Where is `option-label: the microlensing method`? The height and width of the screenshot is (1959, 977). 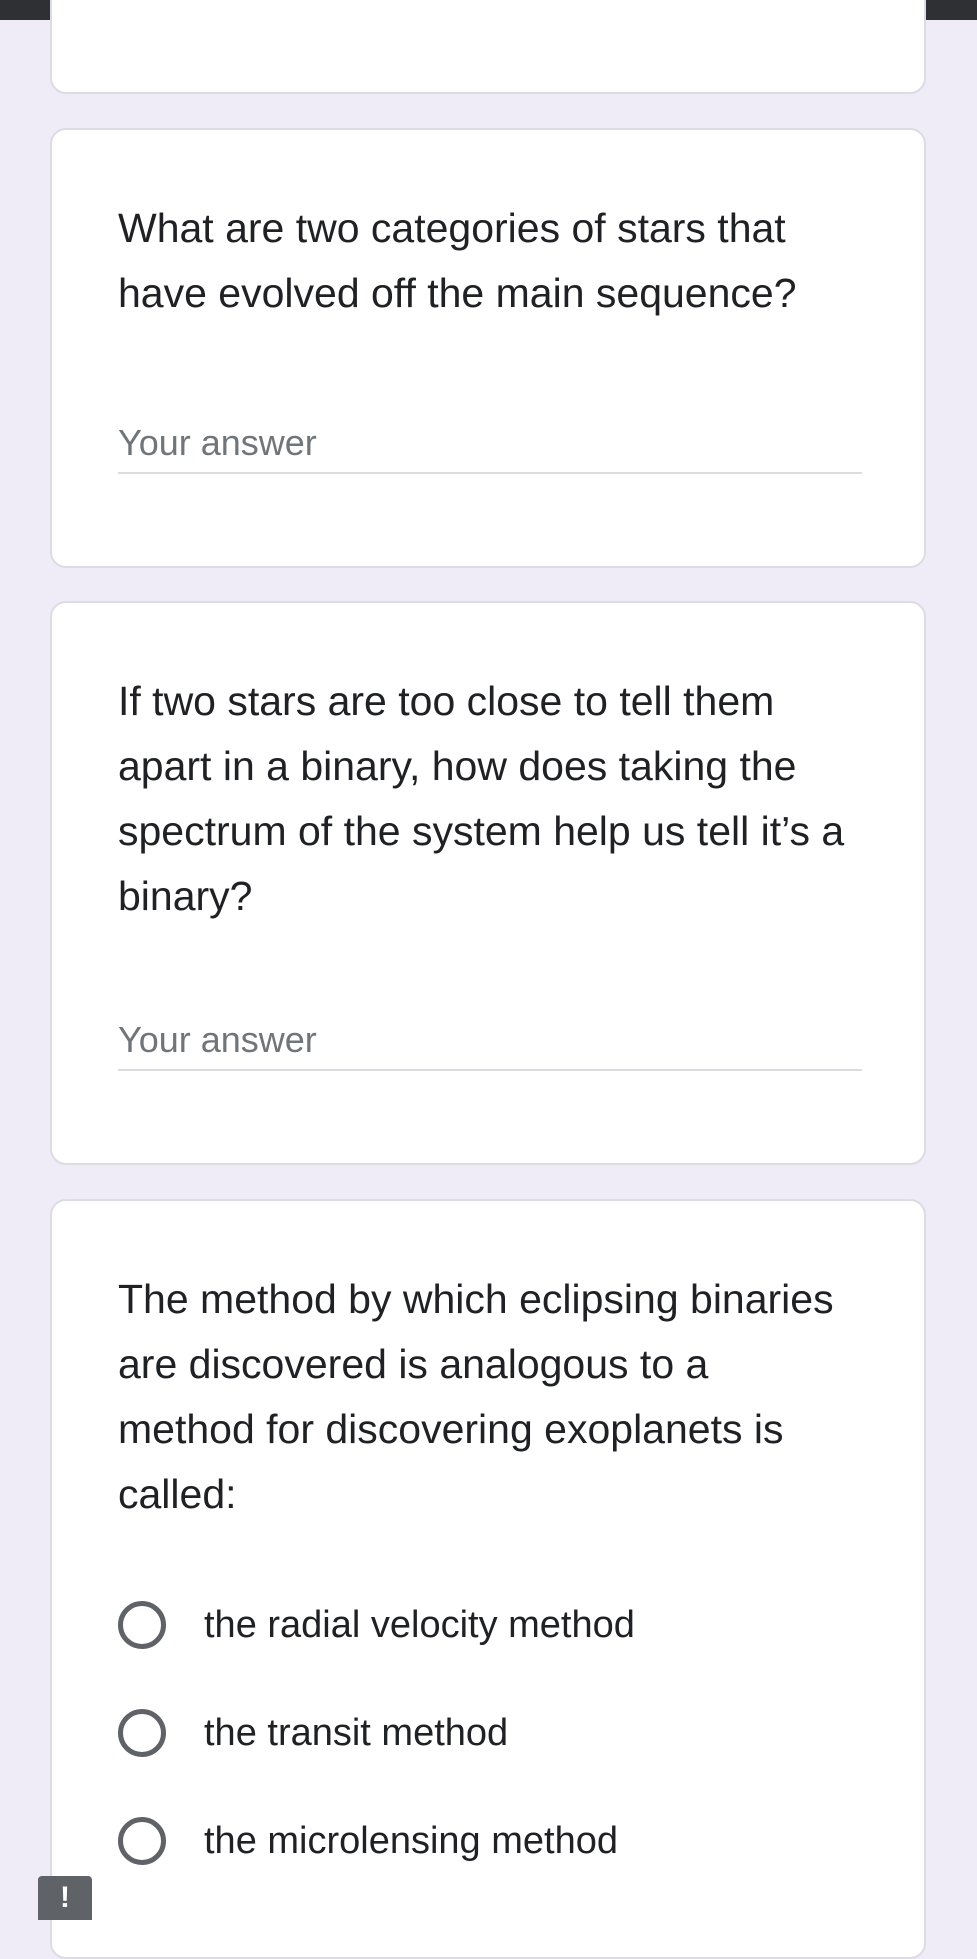
option-label: the microlensing method is located at coordinates (411, 1840).